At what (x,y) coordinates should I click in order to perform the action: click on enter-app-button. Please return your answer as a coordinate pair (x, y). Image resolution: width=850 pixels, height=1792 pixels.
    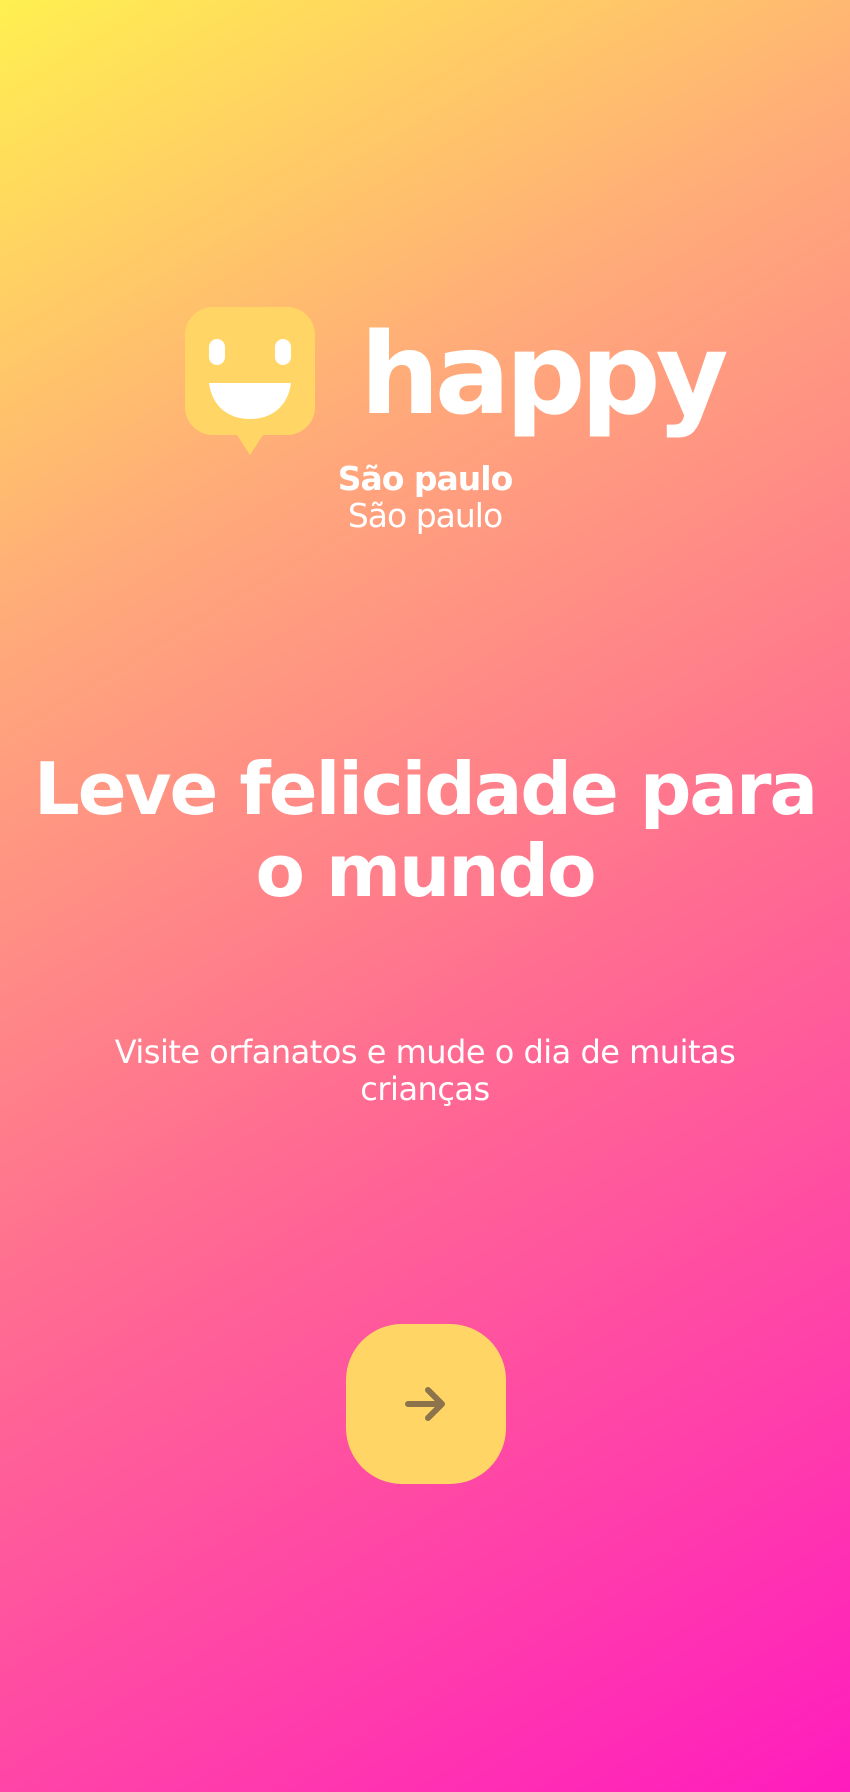
    Looking at the image, I should click on (426, 1404).